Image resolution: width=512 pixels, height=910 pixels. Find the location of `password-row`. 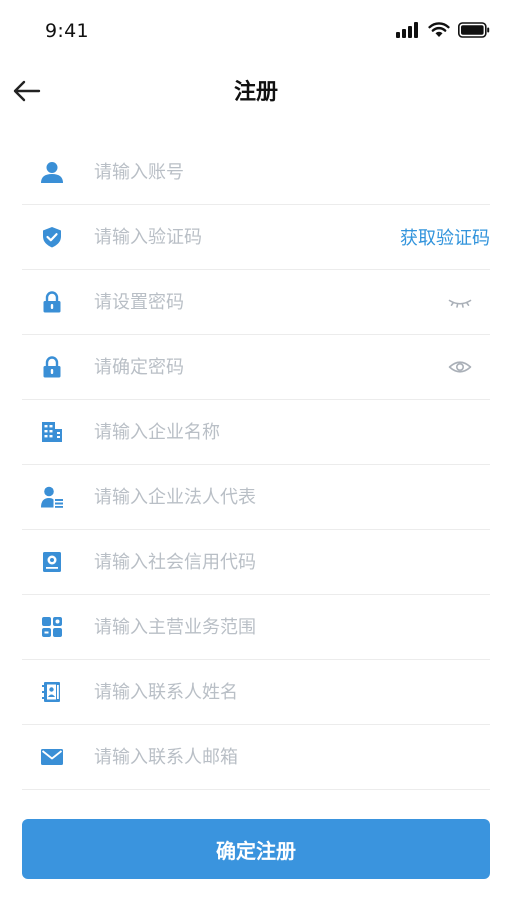

password-row is located at coordinates (256, 302).